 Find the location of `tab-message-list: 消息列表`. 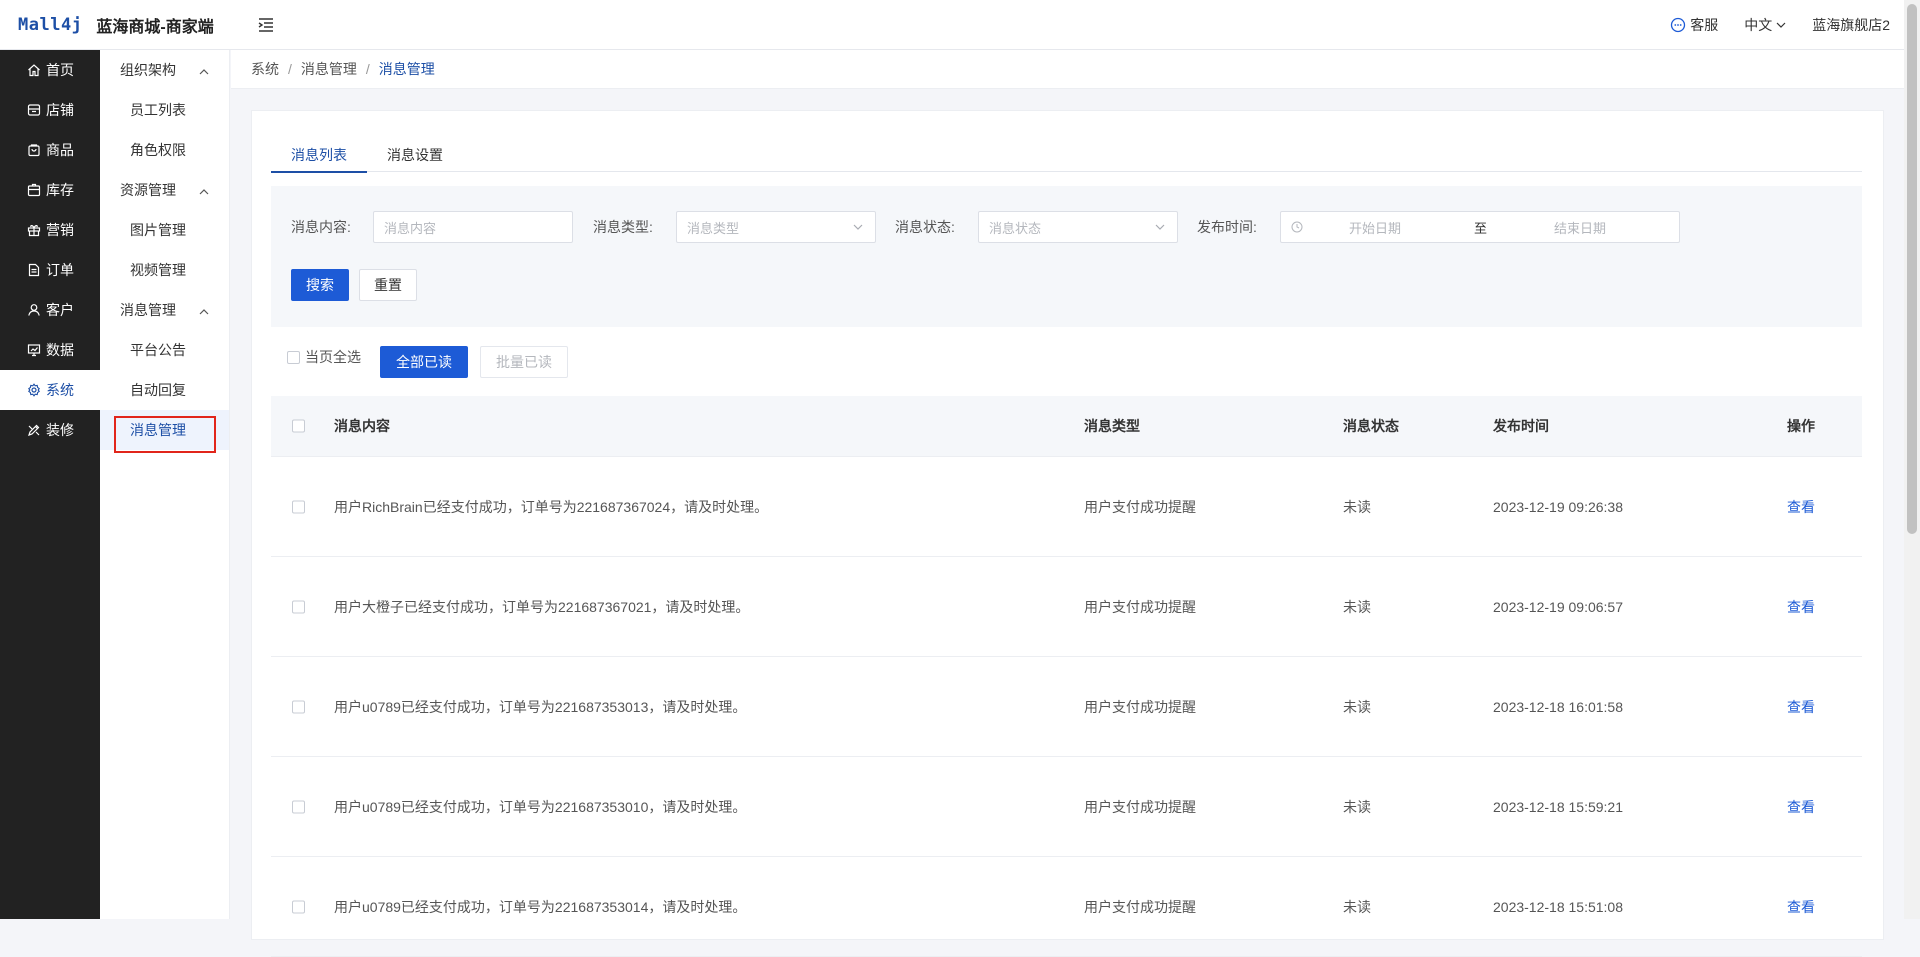

tab-message-list: 消息列表 is located at coordinates (319, 155).